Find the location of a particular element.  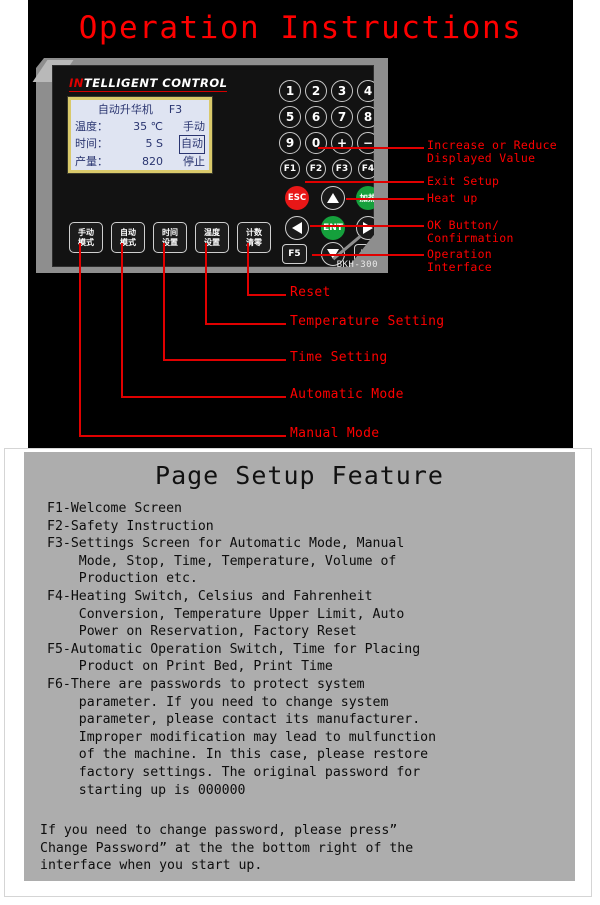

annotation-time-setting: Time Setting is located at coordinates (339, 357).